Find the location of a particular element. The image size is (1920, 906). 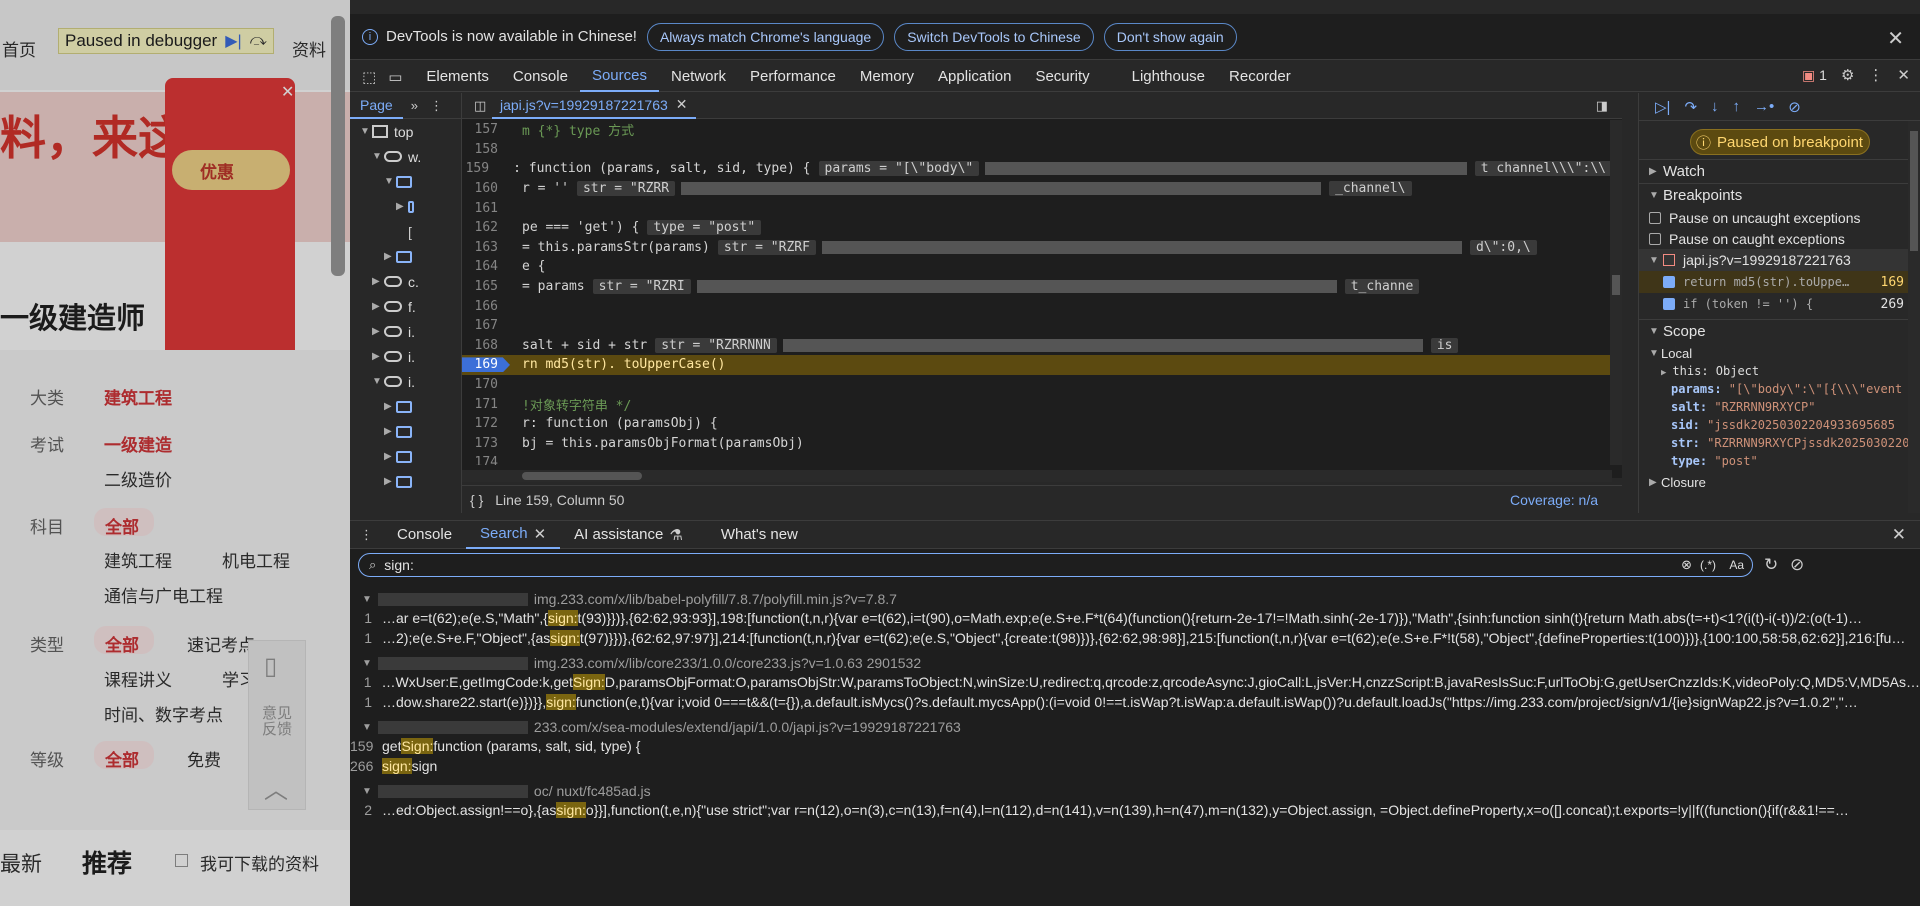

tab-performance: Performance is located at coordinates (793, 77).